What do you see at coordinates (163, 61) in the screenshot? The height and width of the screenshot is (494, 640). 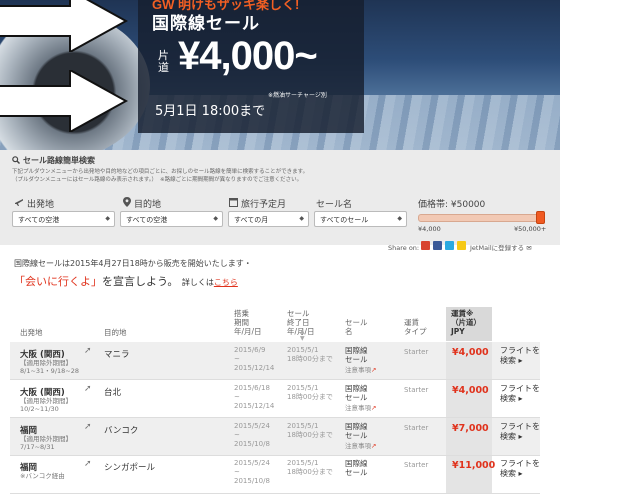 I see `banner-fare-label: 片道` at bounding box center [163, 61].